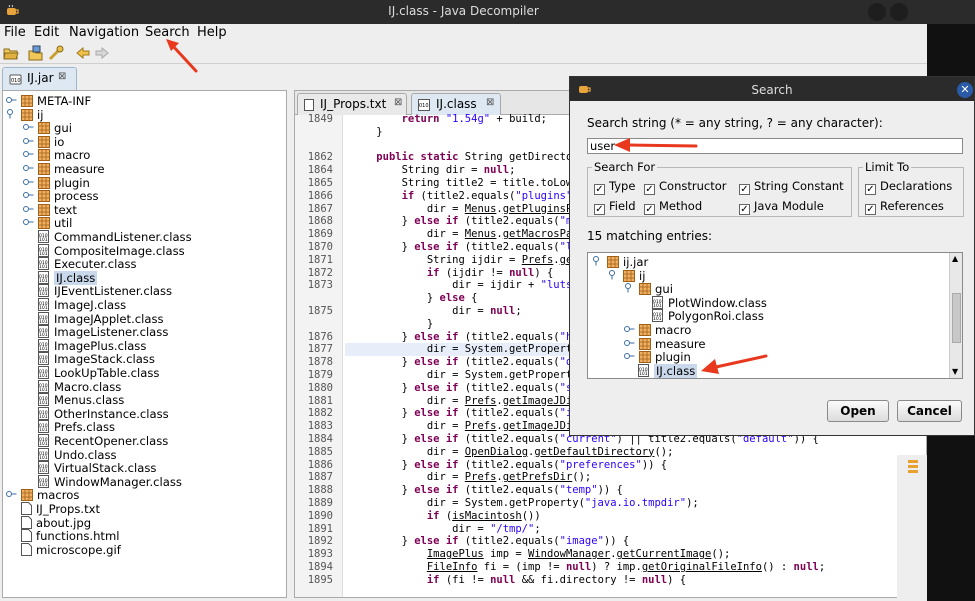 This screenshot has height=601, width=975. I want to click on forward-arrow-icon, so click(102, 53).